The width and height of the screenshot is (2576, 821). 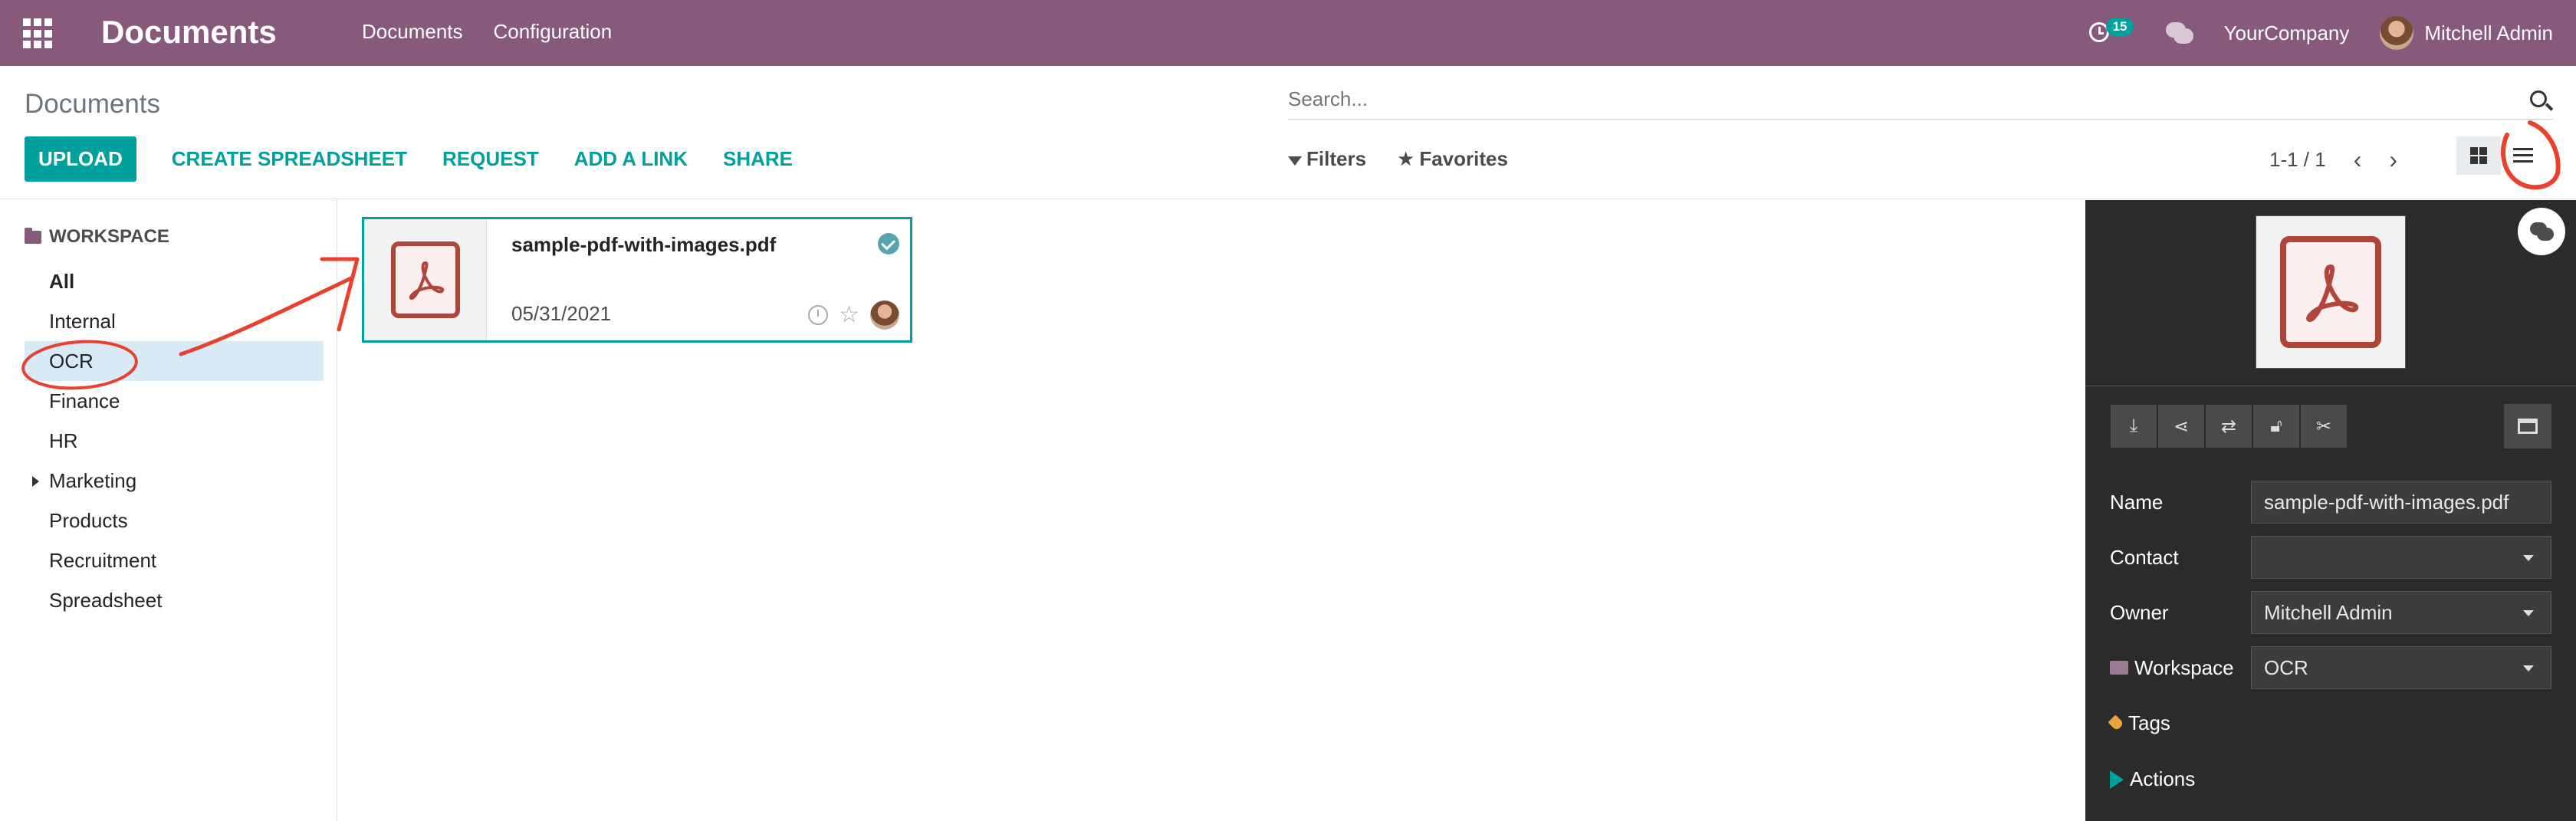 I want to click on scissors-icon: ✂, so click(x=2323, y=426).